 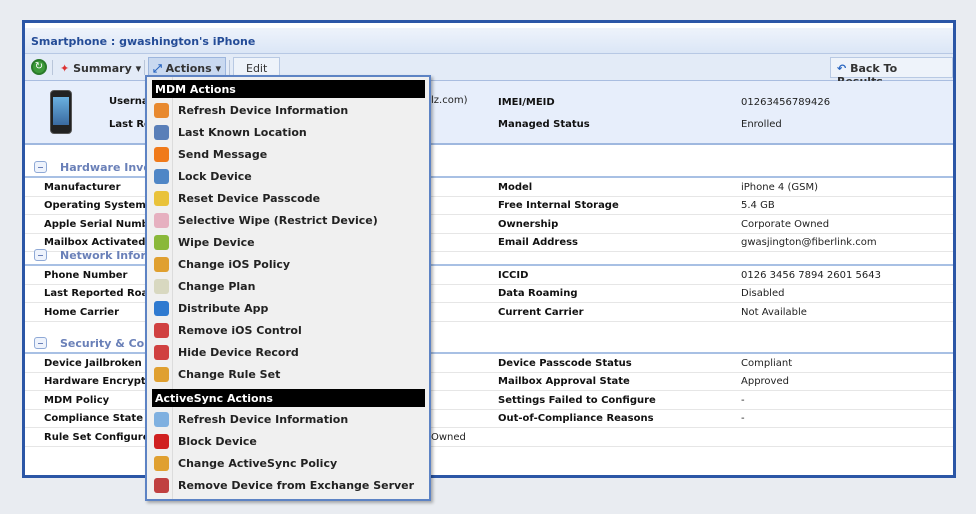 I want to click on actions-icon: ⤢, so click(x=157, y=68).